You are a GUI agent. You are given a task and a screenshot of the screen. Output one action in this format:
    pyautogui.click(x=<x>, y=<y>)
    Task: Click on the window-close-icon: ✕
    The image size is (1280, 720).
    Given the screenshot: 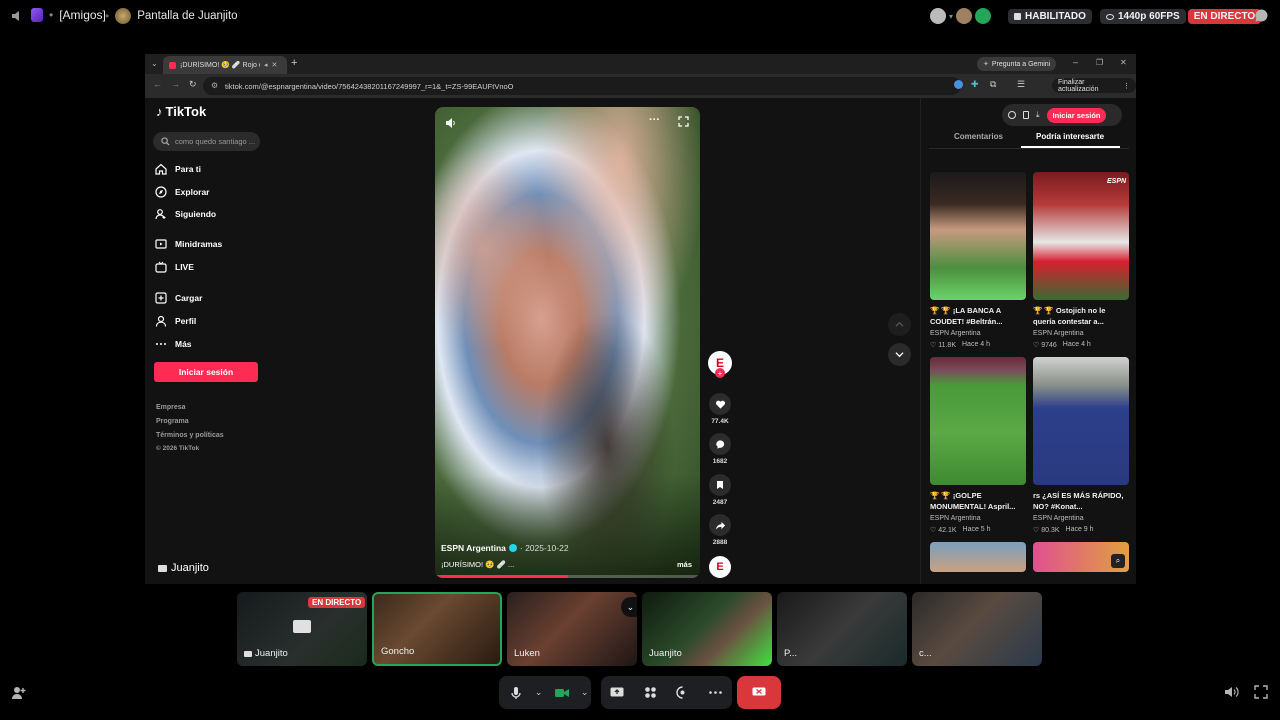 What is the action you would take?
    pyautogui.click(x=1123, y=62)
    